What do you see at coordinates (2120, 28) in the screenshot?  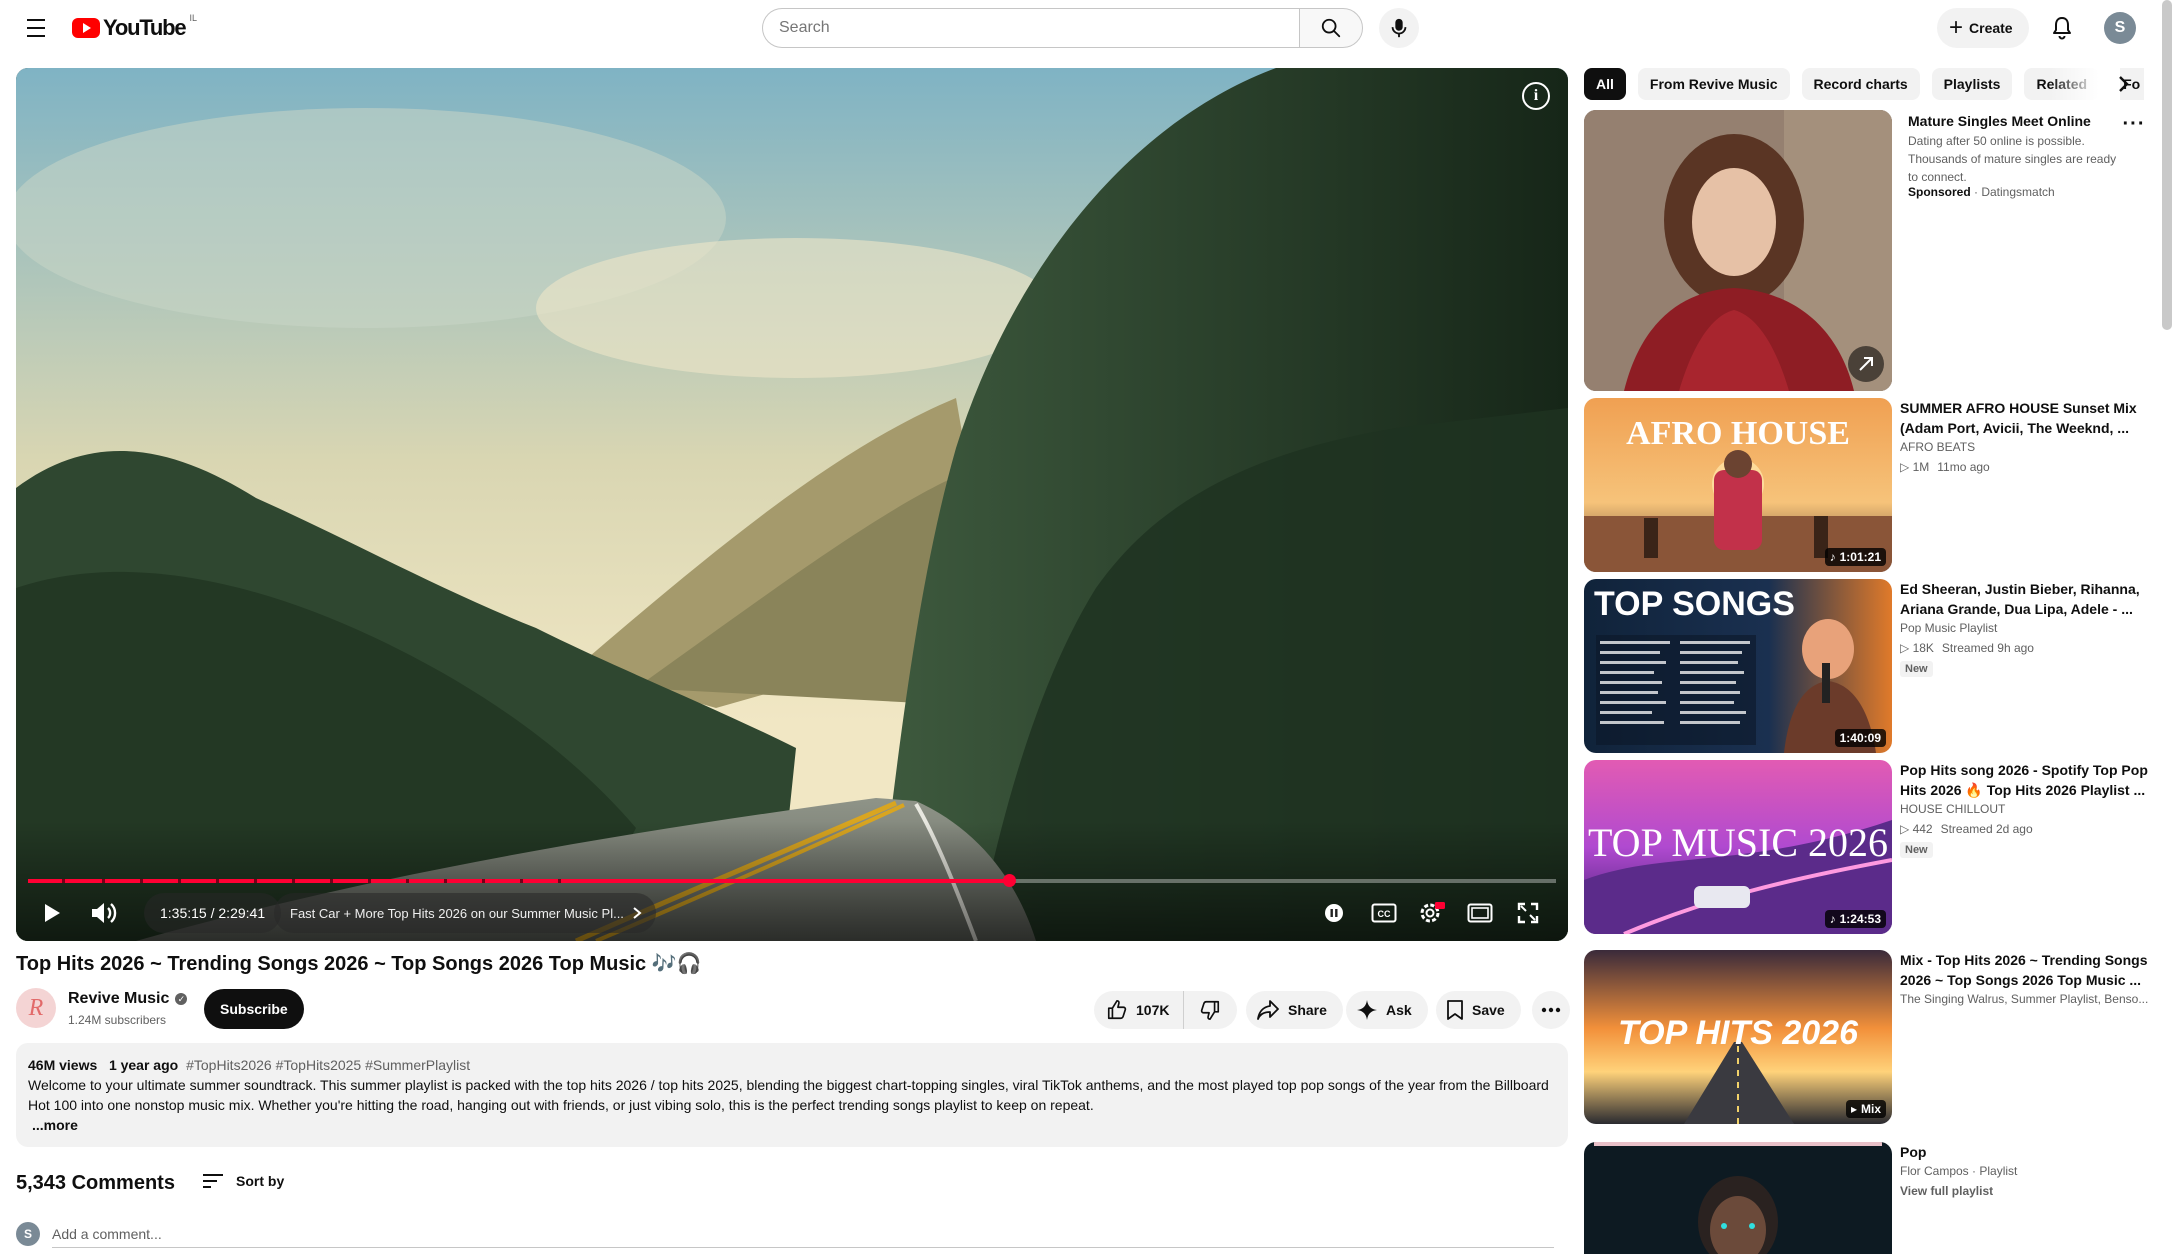 I see `account-avatar: S` at bounding box center [2120, 28].